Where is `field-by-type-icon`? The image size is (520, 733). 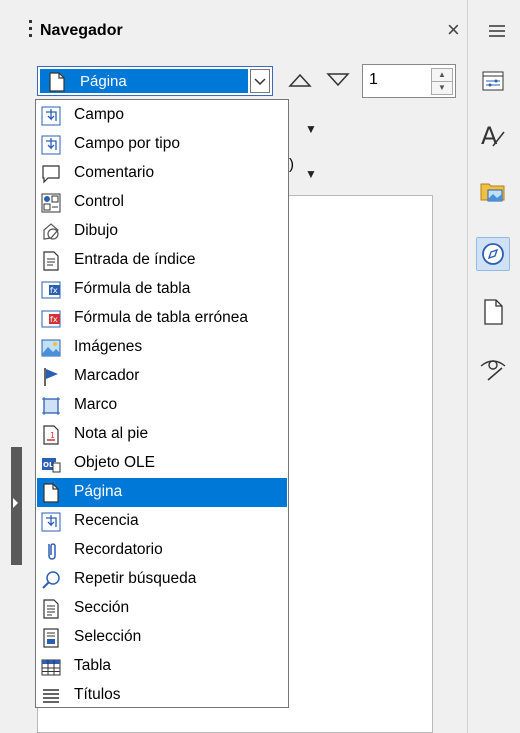 field-by-type-icon is located at coordinates (51, 145).